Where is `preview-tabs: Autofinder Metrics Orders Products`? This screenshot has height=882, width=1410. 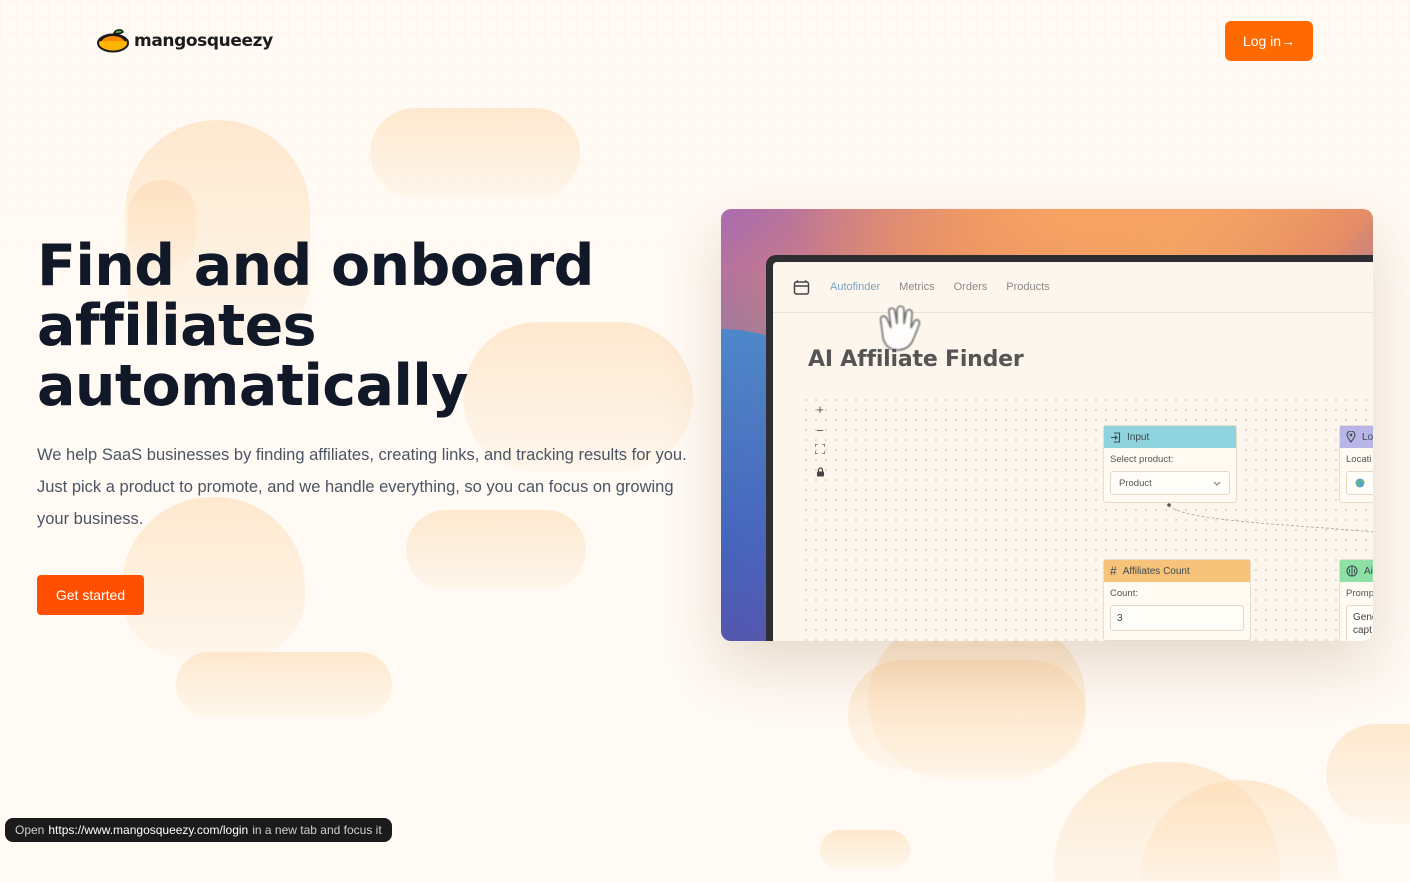
preview-tabs: Autofinder Metrics Orders Products is located at coordinates (940, 287).